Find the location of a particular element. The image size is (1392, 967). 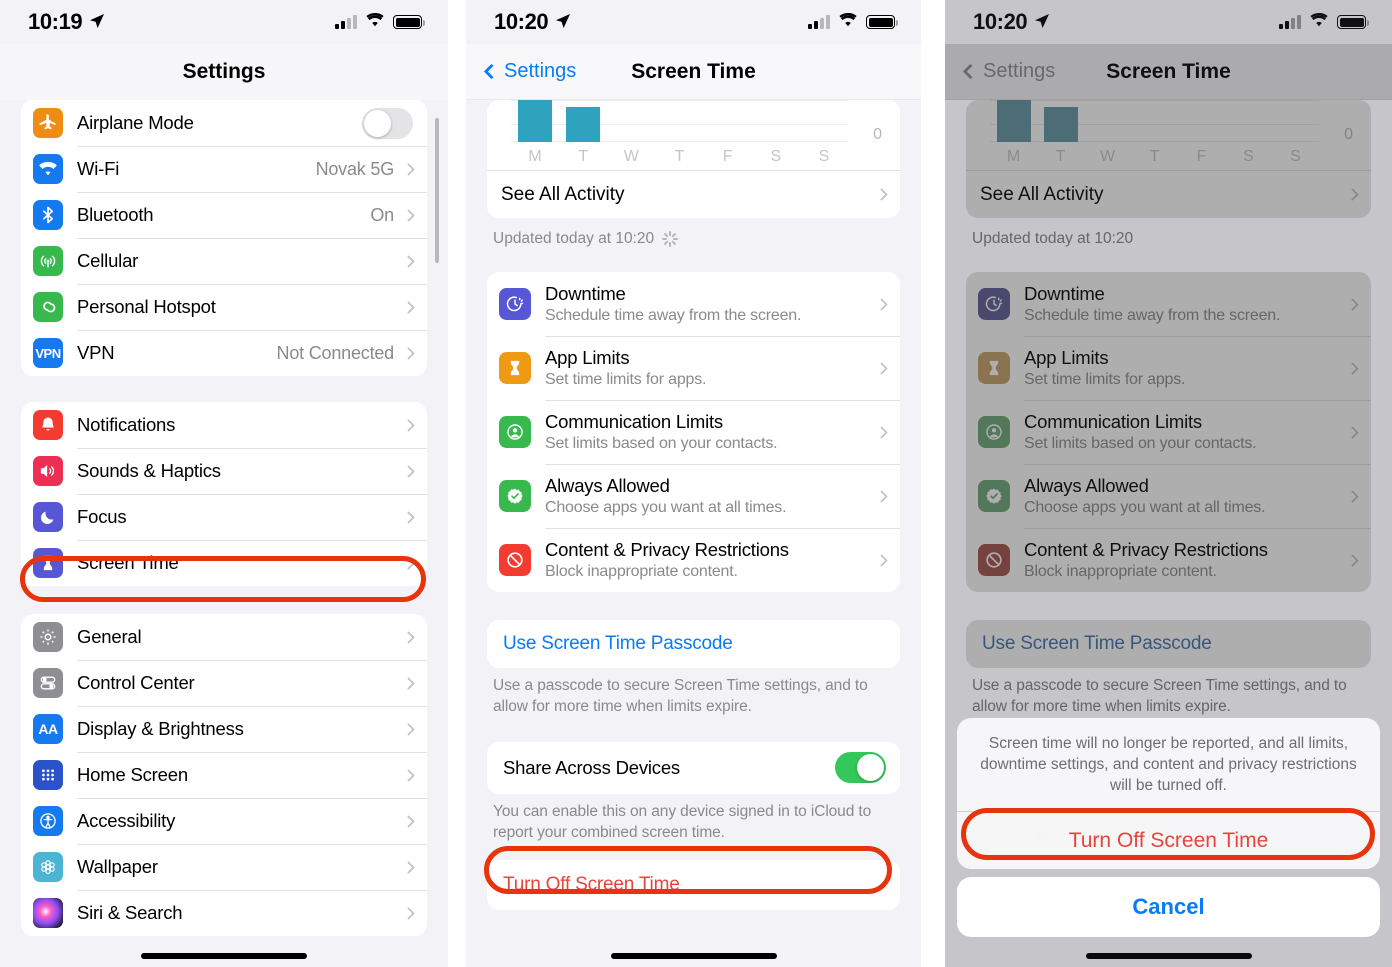

settings-row-sounds-haptics: Sounds & Haptics is located at coordinates (224, 471).